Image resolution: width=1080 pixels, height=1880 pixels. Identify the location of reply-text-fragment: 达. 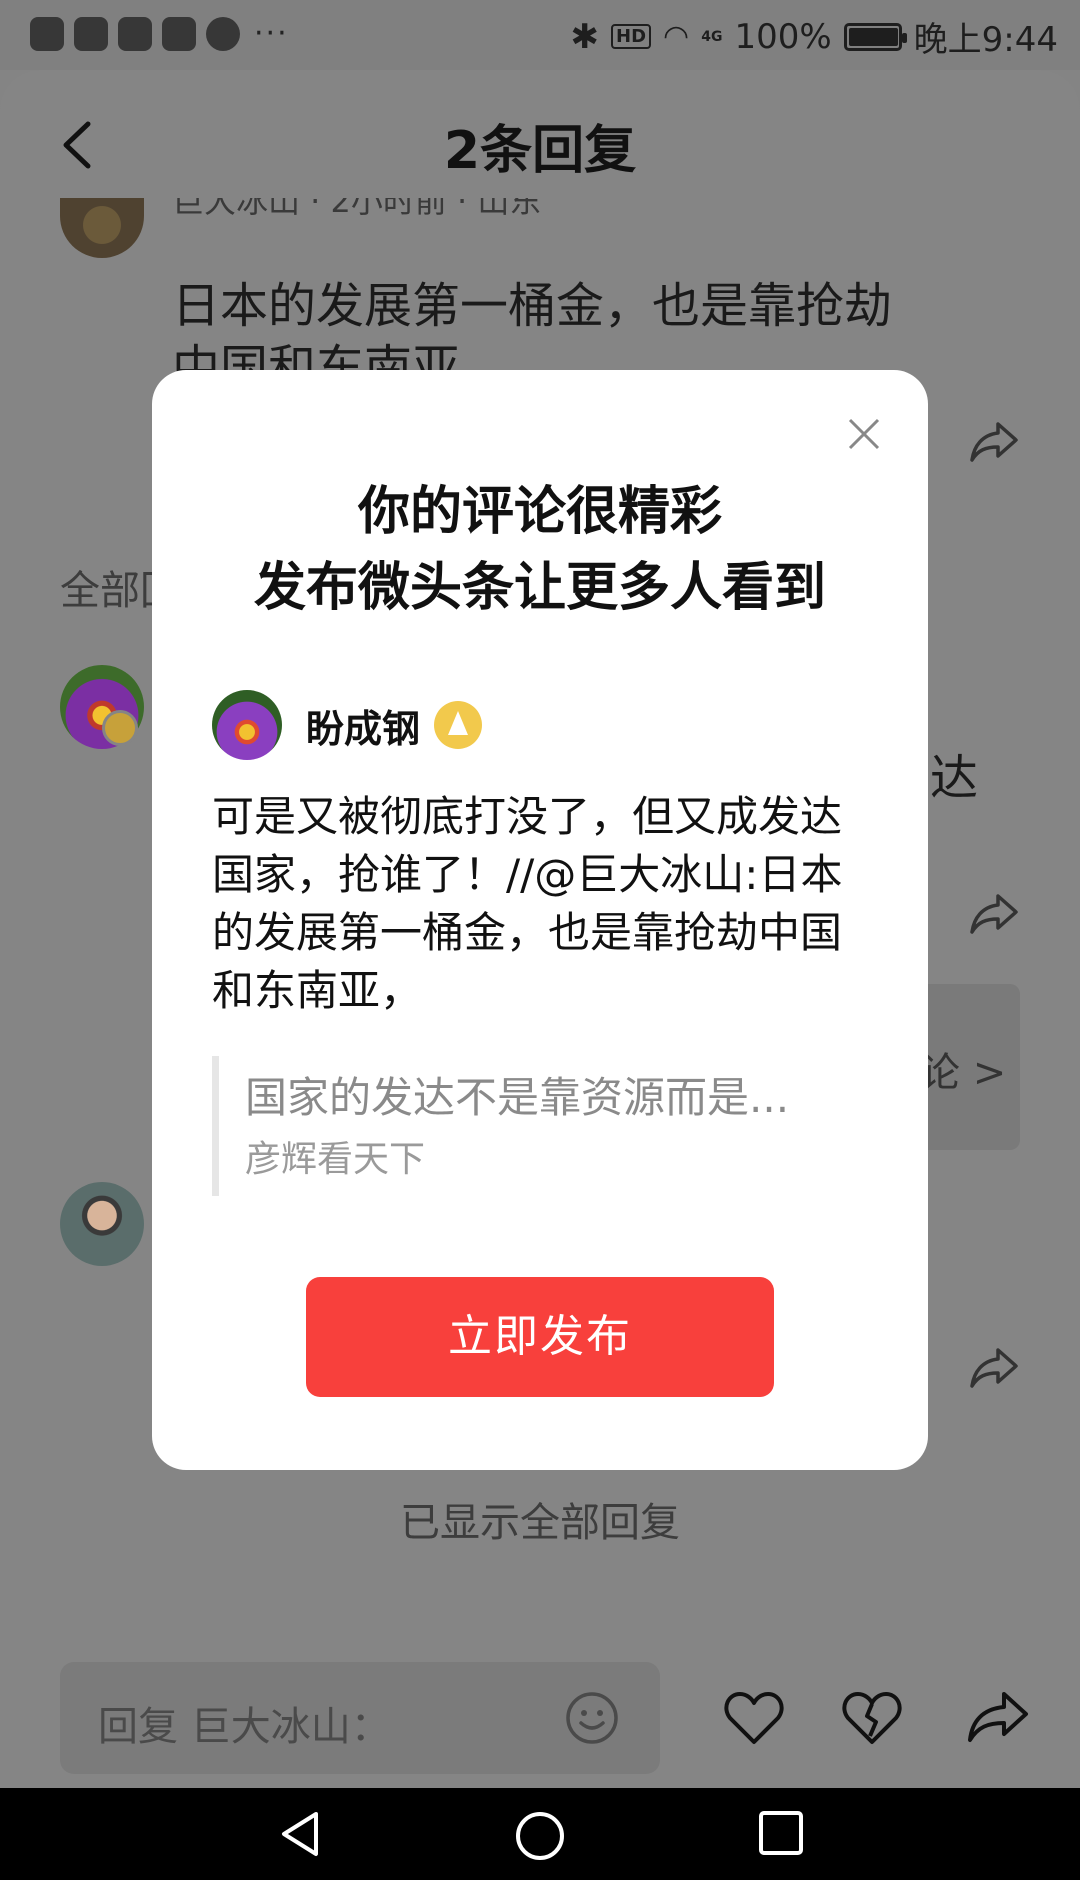
(954, 778).